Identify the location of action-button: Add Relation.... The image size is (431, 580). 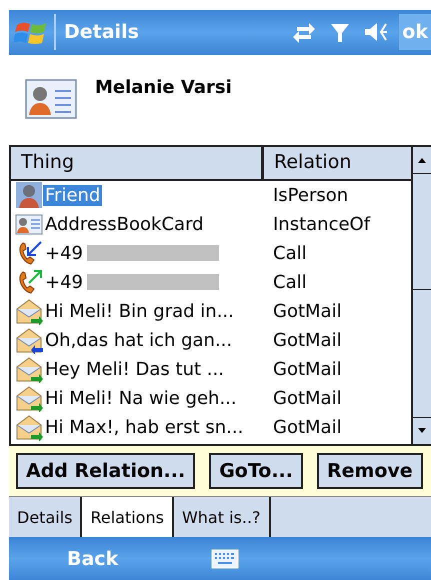
(106, 471).